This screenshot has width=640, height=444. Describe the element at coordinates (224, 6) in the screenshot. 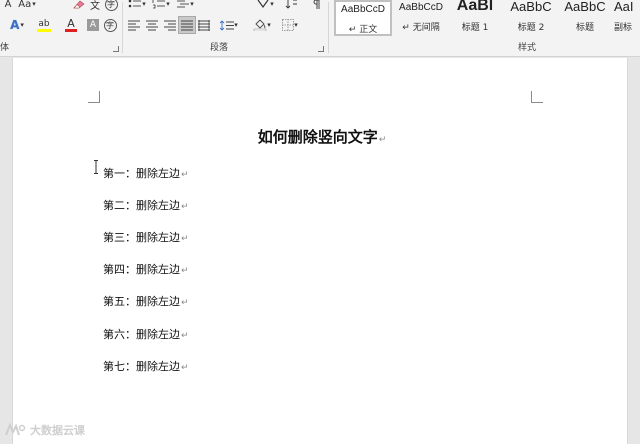

I see `increase-indent-button` at that location.